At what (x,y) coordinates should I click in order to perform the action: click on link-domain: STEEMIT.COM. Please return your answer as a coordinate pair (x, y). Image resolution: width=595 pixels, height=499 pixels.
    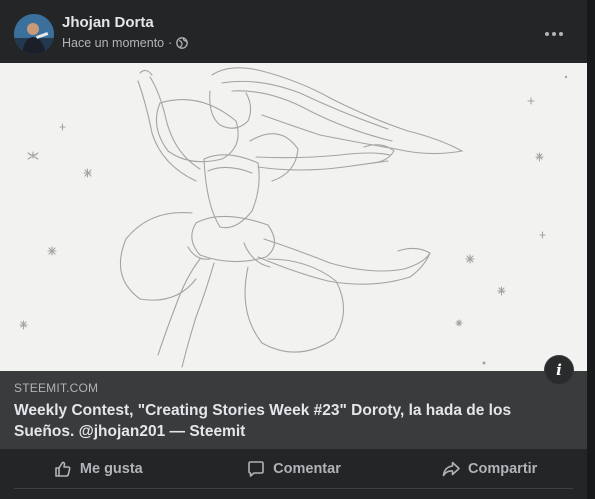
    Looking at the image, I should click on (56, 388).